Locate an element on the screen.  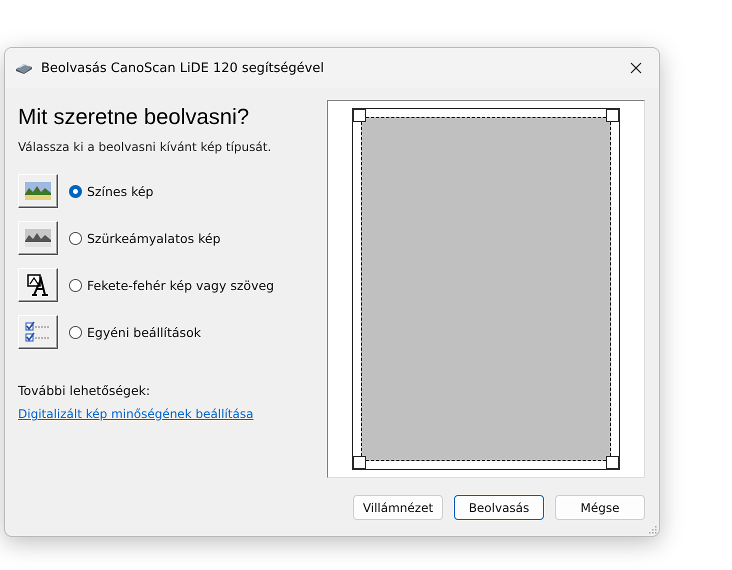
picture-and-letter-icon is located at coordinates (38, 285).